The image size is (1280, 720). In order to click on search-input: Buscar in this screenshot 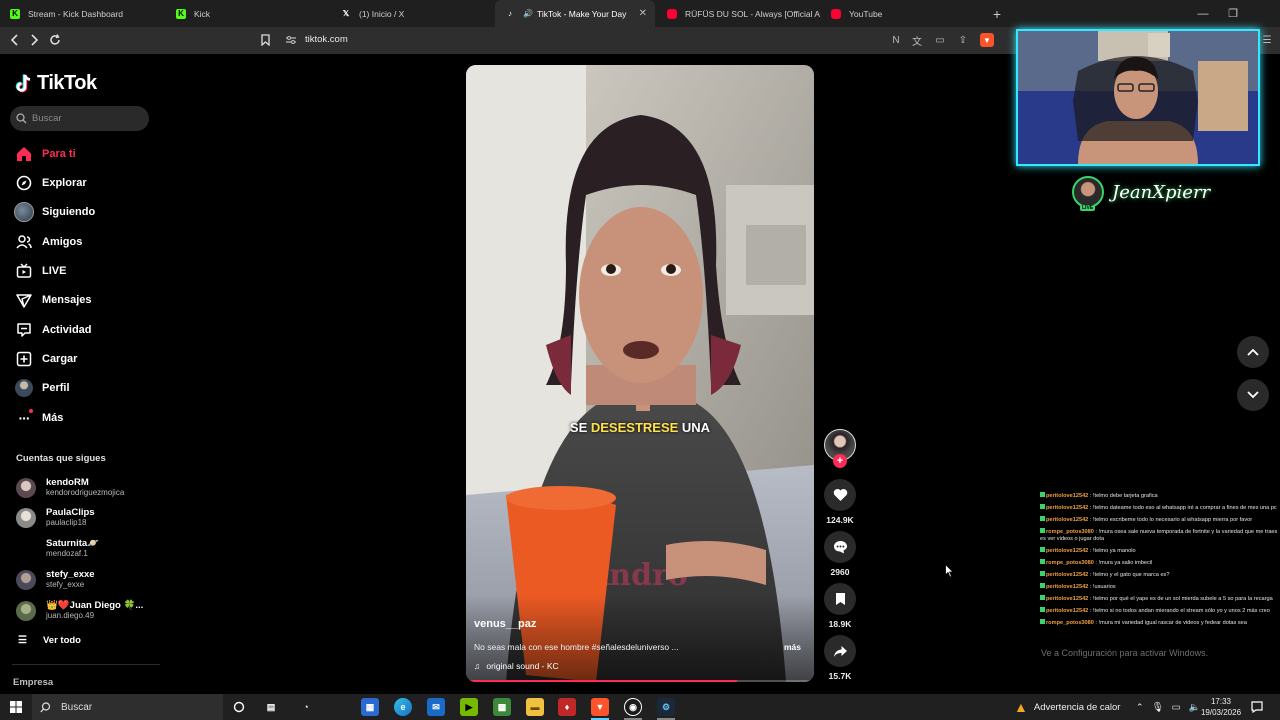, I will do `click(79, 118)`.